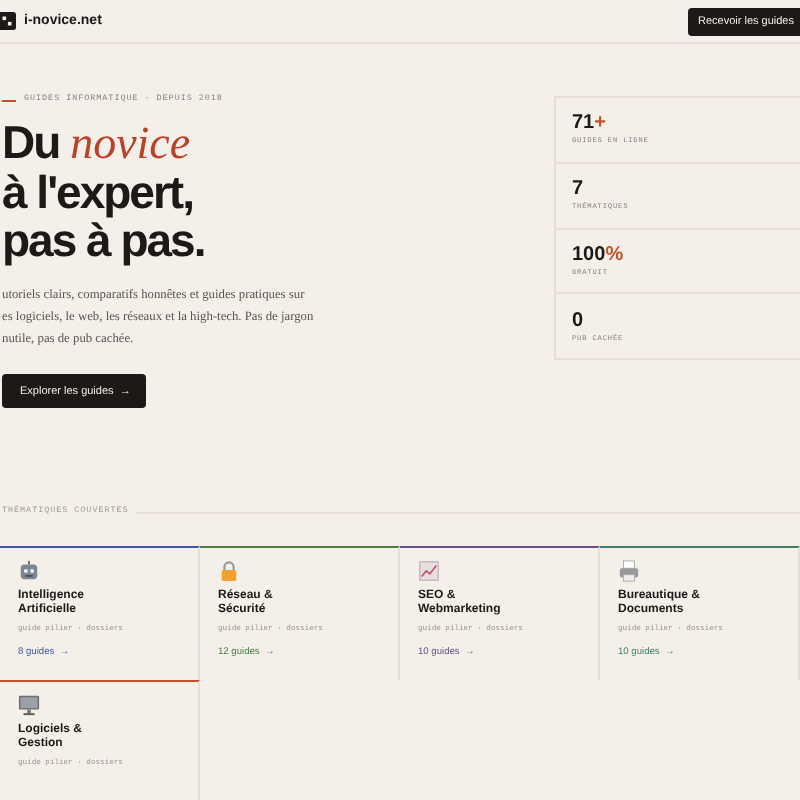 This screenshot has width=800, height=800. What do you see at coordinates (229, 571) in the screenshot?
I see `padlock-icon` at bounding box center [229, 571].